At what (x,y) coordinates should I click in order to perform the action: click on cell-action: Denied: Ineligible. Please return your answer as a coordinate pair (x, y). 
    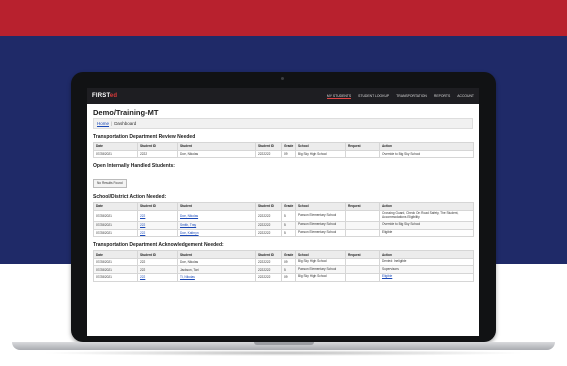
    Looking at the image, I should click on (426, 262).